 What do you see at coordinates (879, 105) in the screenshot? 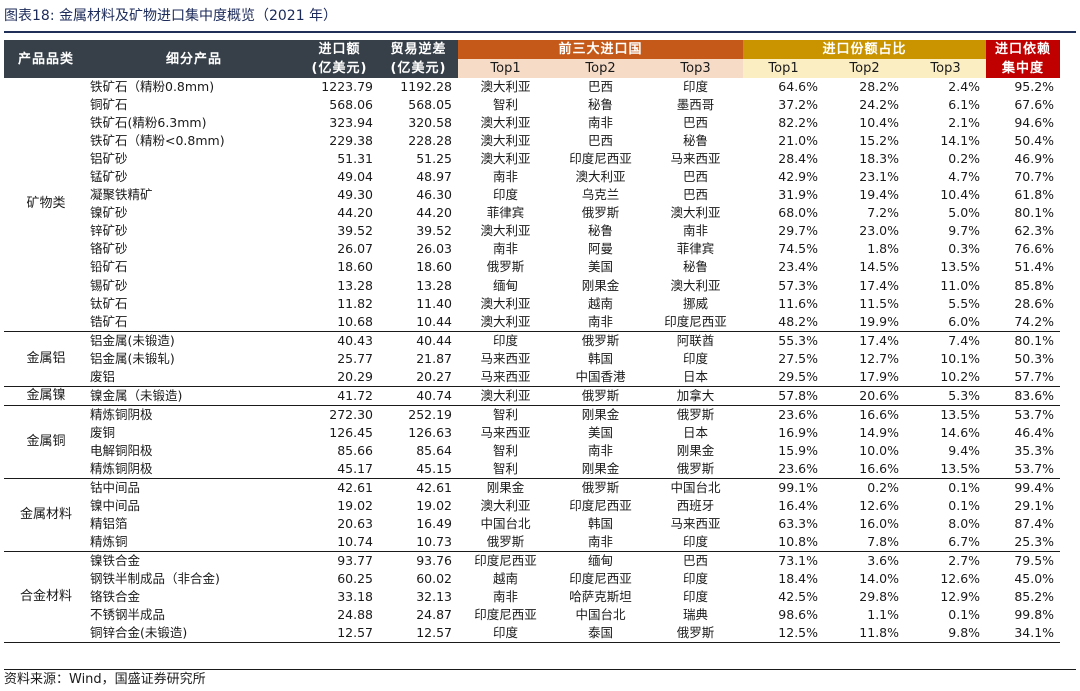
I see `share-top2-cell: 24.2%` at bounding box center [879, 105].